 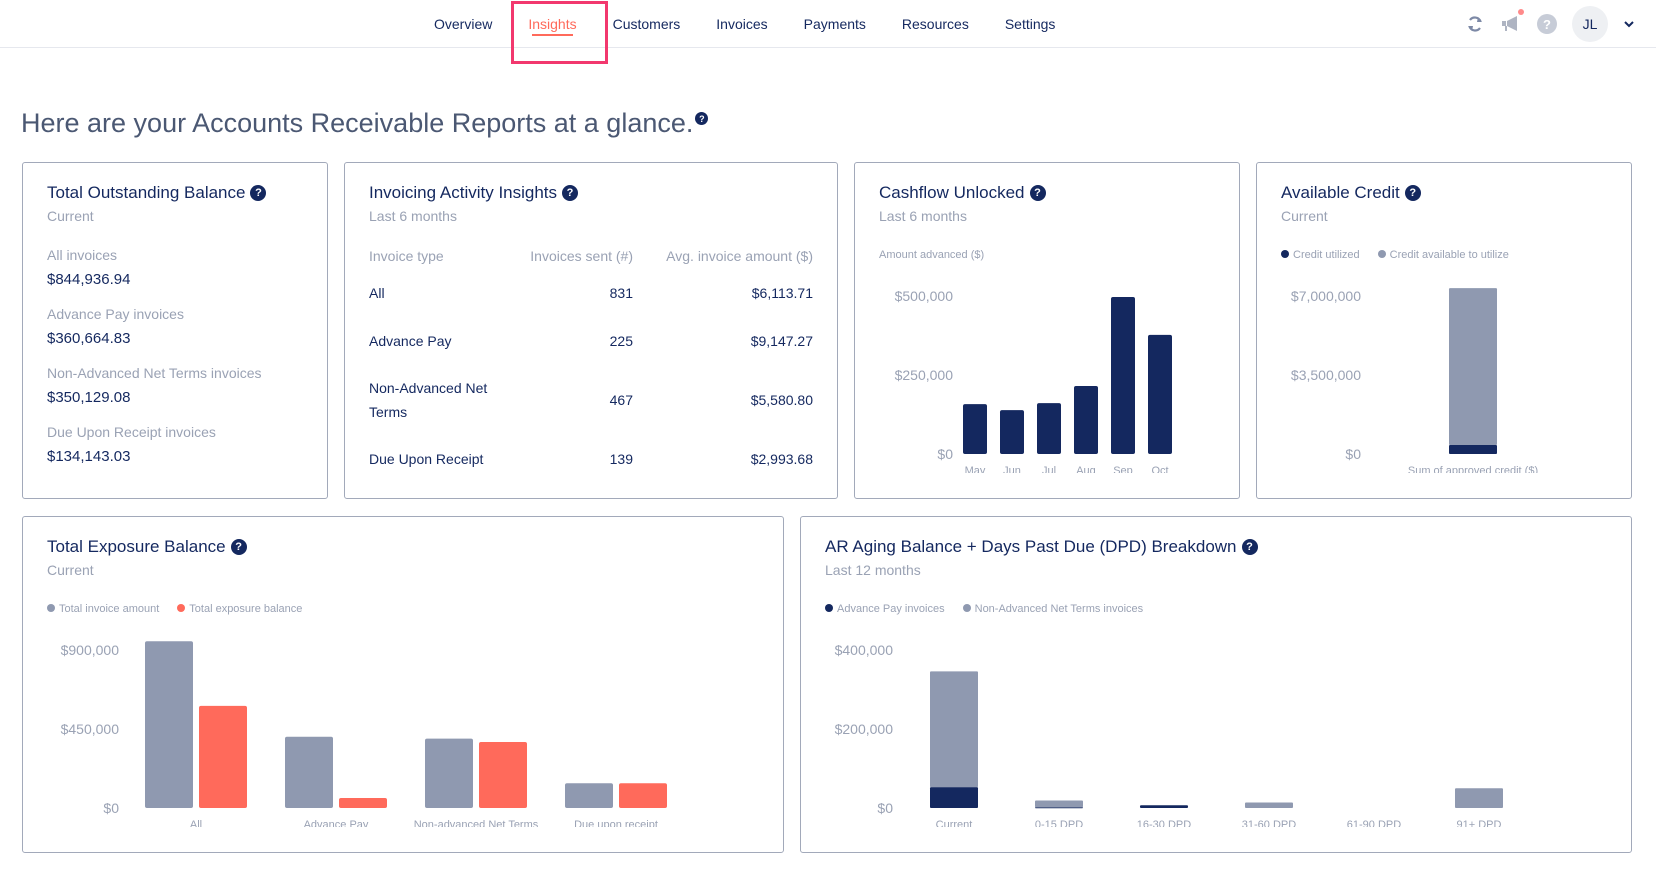 What do you see at coordinates (1086, 469) in the screenshot?
I see `x-tick-label: Aug` at bounding box center [1086, 469].